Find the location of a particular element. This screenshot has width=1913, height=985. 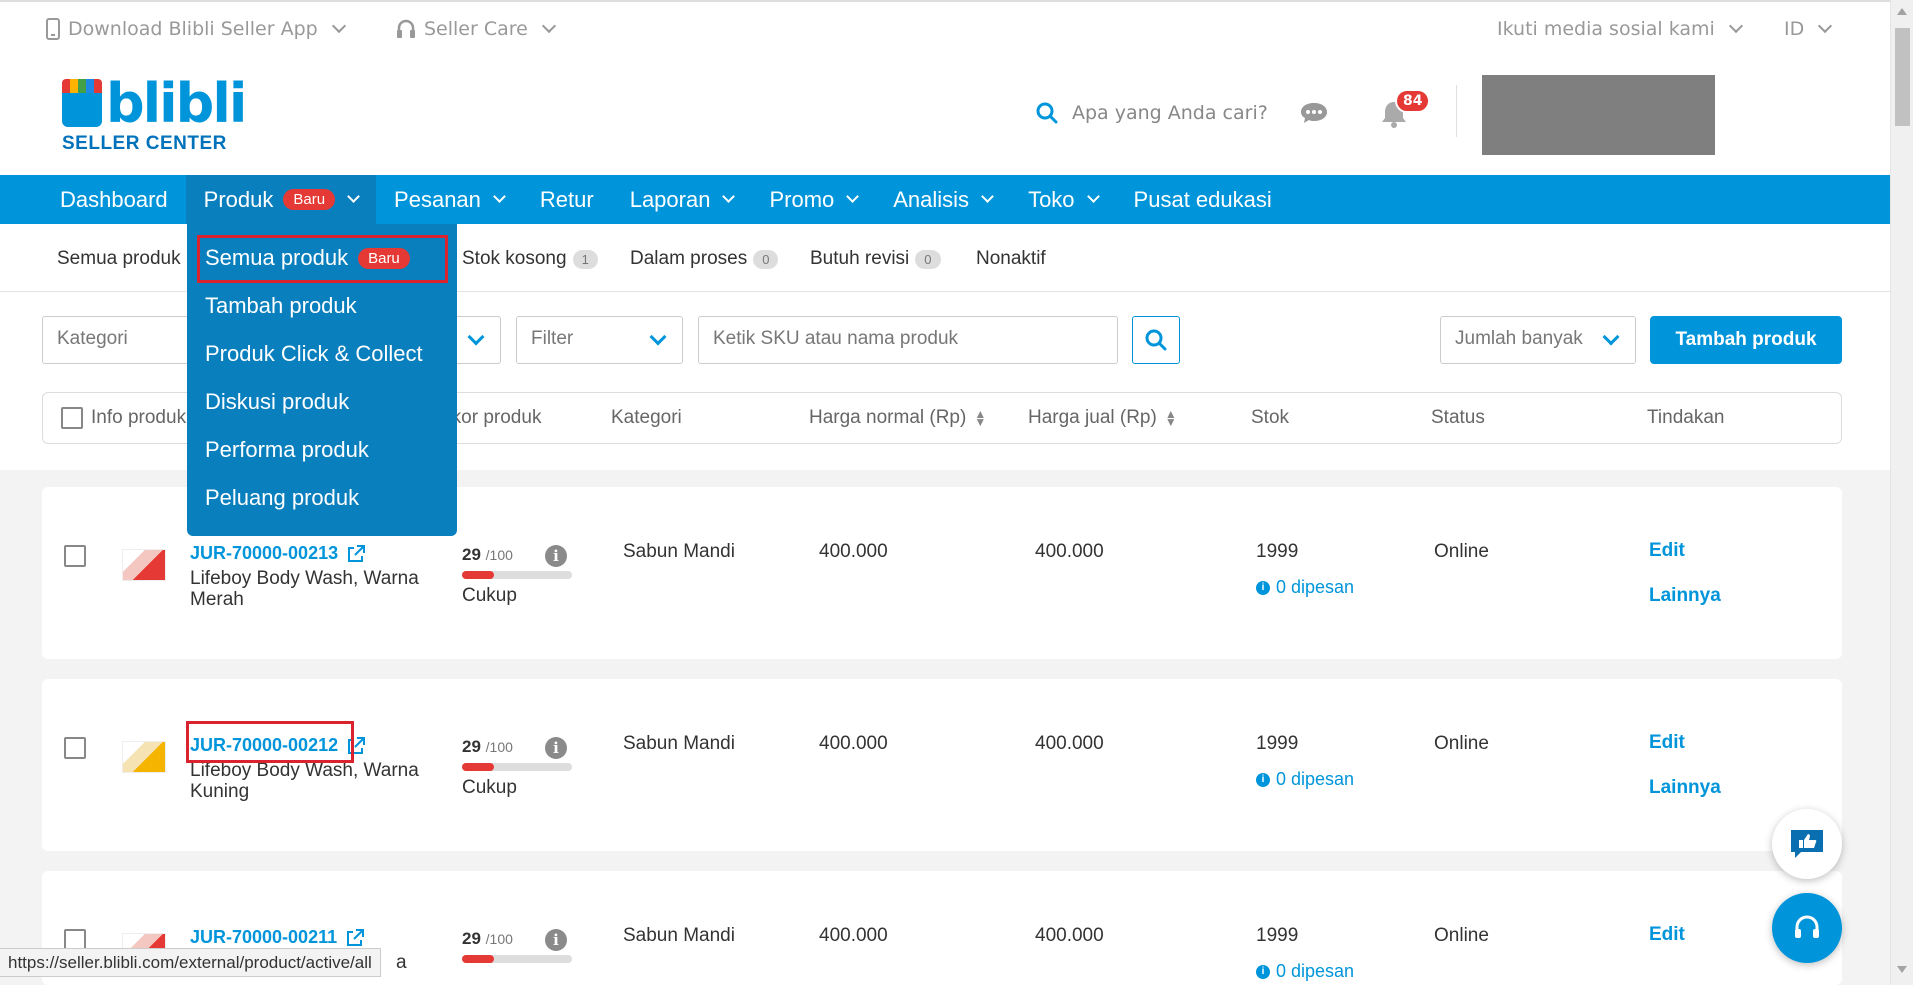

product-sku: JUR-70000-00213 is located at coordinates (264, 553).